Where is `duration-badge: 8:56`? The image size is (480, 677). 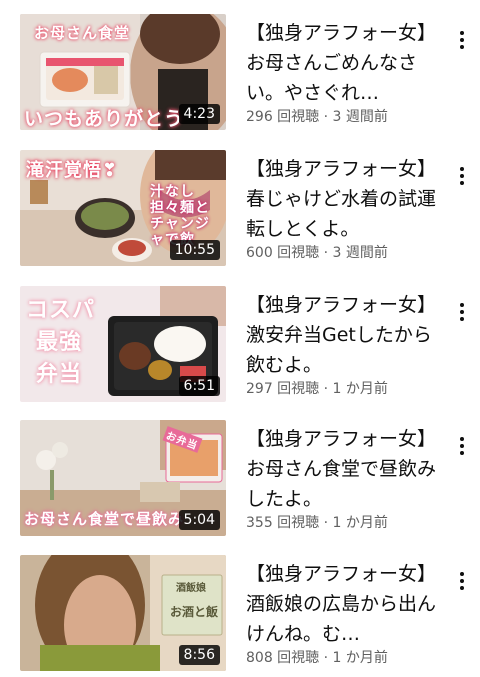
duration-badge: 8:56 is located at coordinates (199, 655).